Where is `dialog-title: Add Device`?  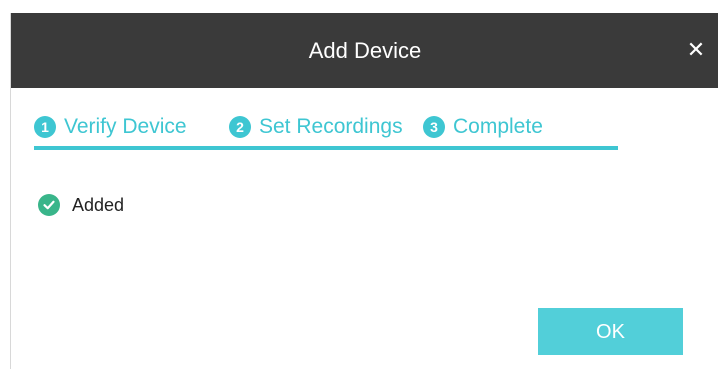
dialog-title: Add Device is located at coordinates (365, 50).